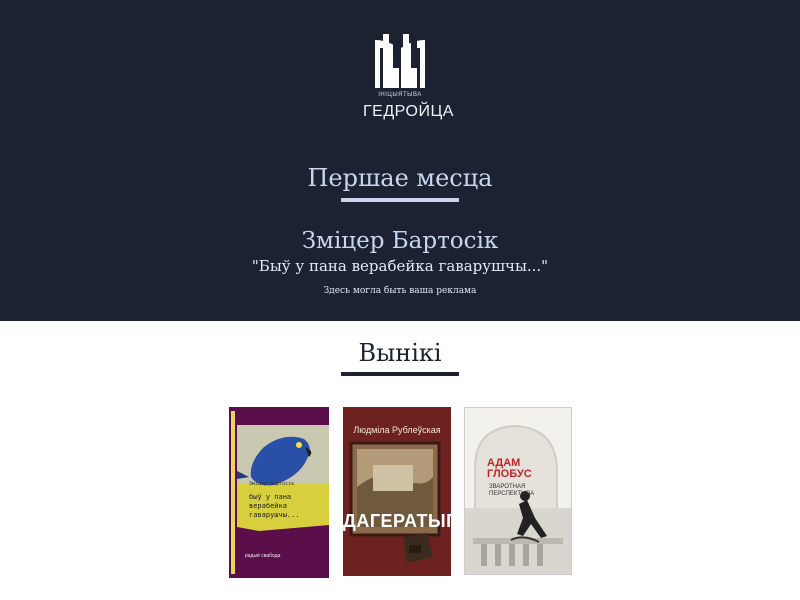 Image resolution: width=800 pixels, height=600 pixels. Describe the element at coordinates (400, 61) in the screenshot. I see `book-logo-icon` at that location.